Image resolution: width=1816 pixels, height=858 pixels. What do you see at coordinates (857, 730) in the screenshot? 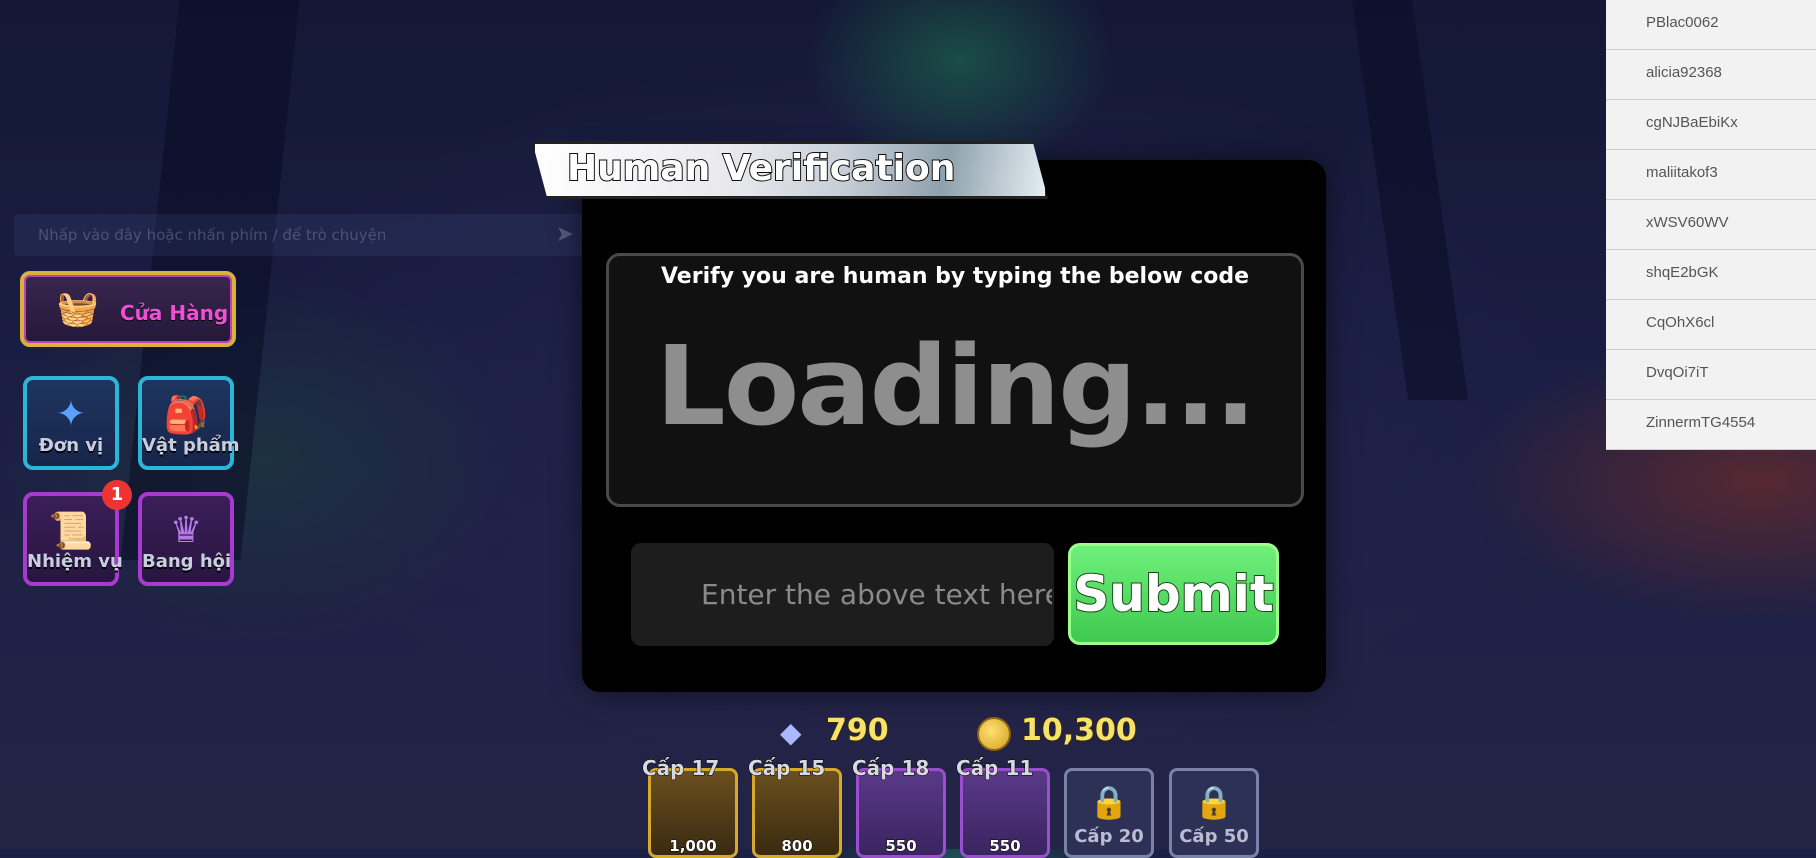
I see `gem-count: 790` at bounding box center [857, 730].